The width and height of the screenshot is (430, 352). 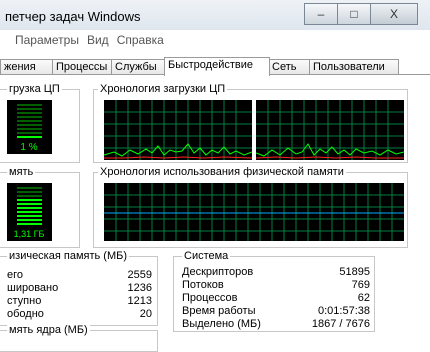 I want to click on tab-users: Пользователи, so click(x=354, y=67).